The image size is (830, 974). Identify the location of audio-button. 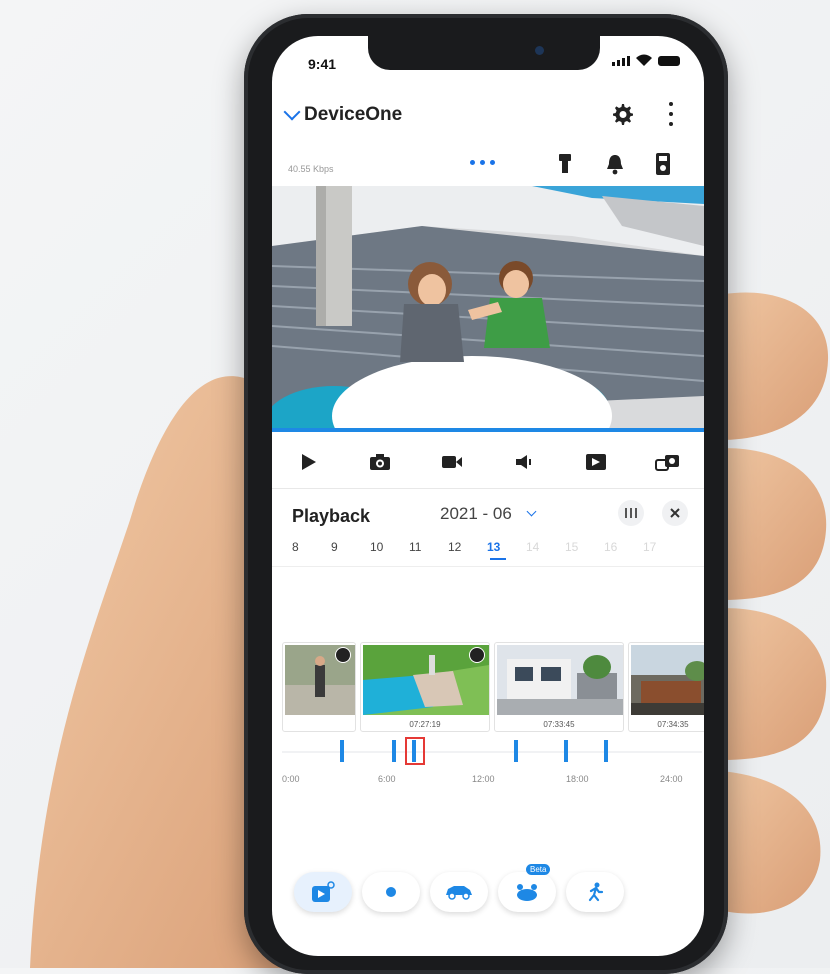
(524, 462).